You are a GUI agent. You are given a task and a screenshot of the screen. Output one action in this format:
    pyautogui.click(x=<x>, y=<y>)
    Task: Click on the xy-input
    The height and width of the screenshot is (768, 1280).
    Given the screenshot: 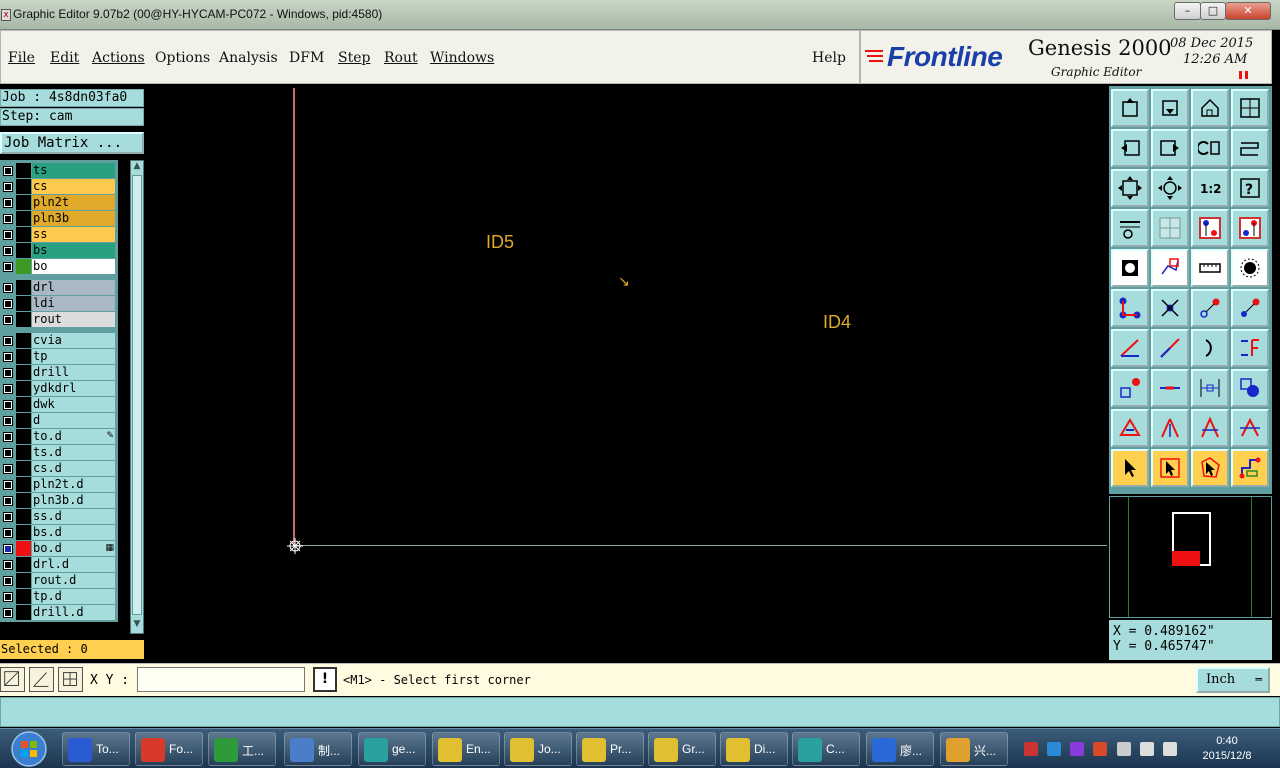 What is the action you would take?
    pyautogui.click(x=221, y=679)
    